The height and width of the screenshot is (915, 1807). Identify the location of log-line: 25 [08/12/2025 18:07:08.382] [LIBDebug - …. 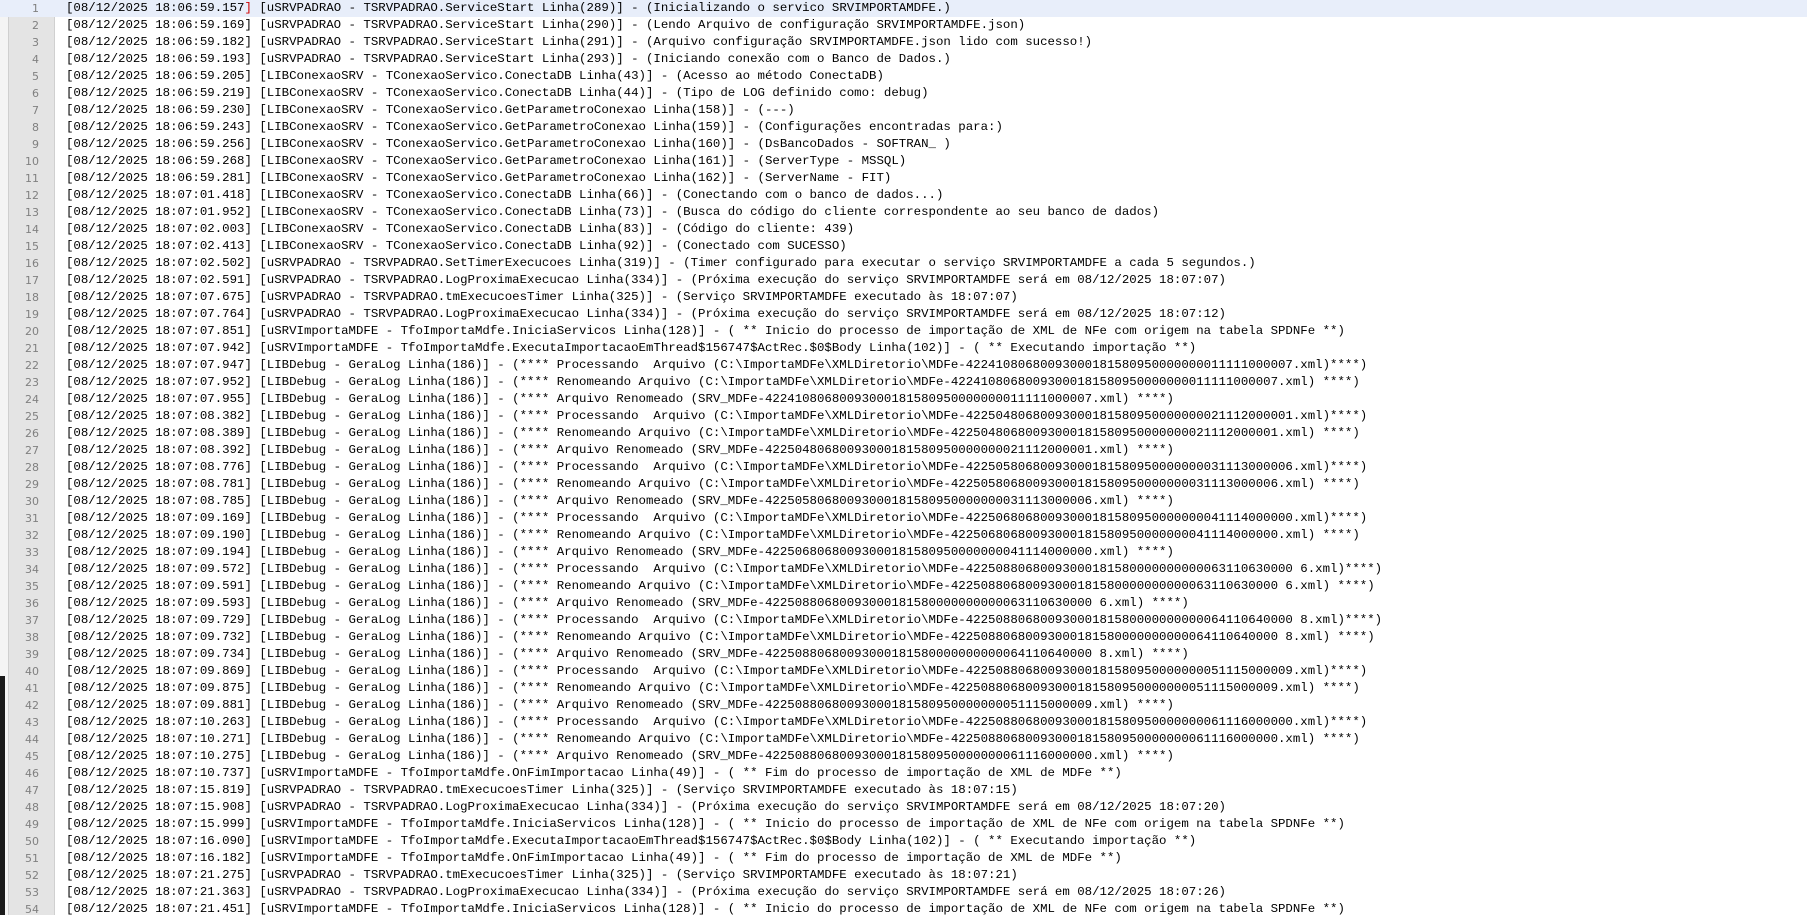
(903, 416).